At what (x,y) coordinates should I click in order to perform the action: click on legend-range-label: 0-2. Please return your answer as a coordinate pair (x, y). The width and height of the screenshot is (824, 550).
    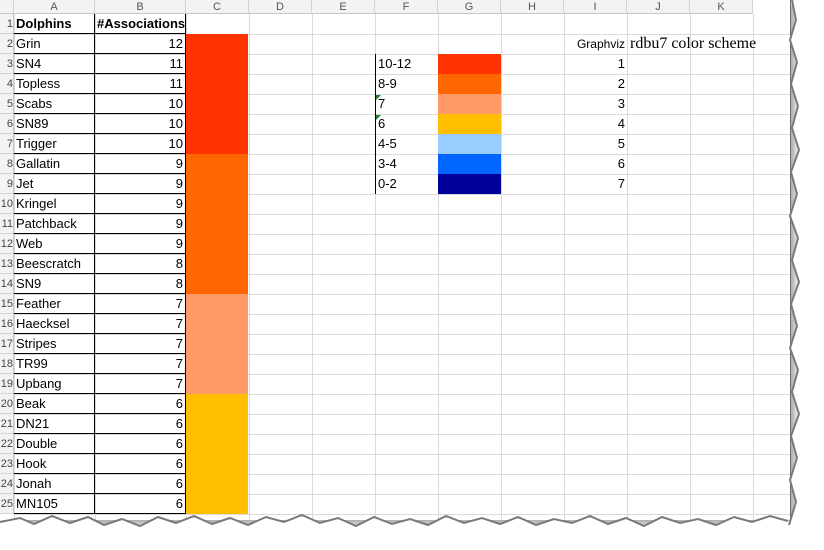
    Looking at the image, I should click on (406, 184).